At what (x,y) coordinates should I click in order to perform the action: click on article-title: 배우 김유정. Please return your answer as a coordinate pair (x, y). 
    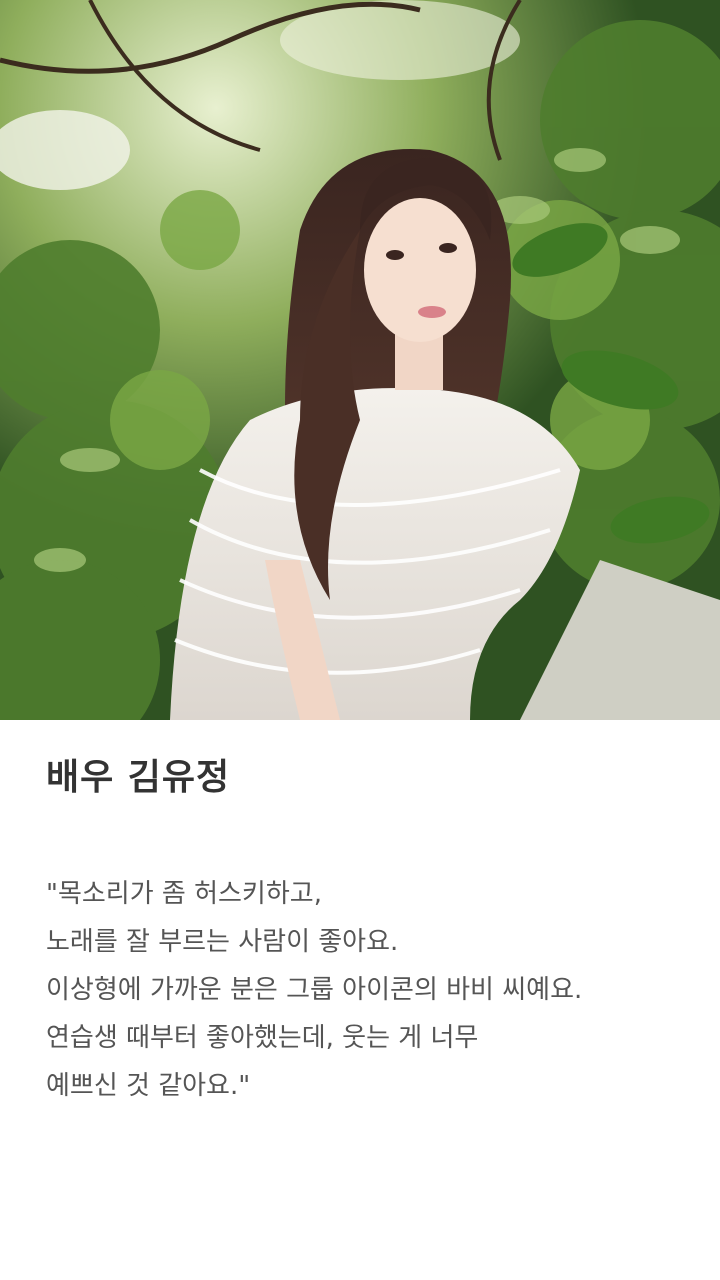
    Looking at the image, I should click on (138, 777).